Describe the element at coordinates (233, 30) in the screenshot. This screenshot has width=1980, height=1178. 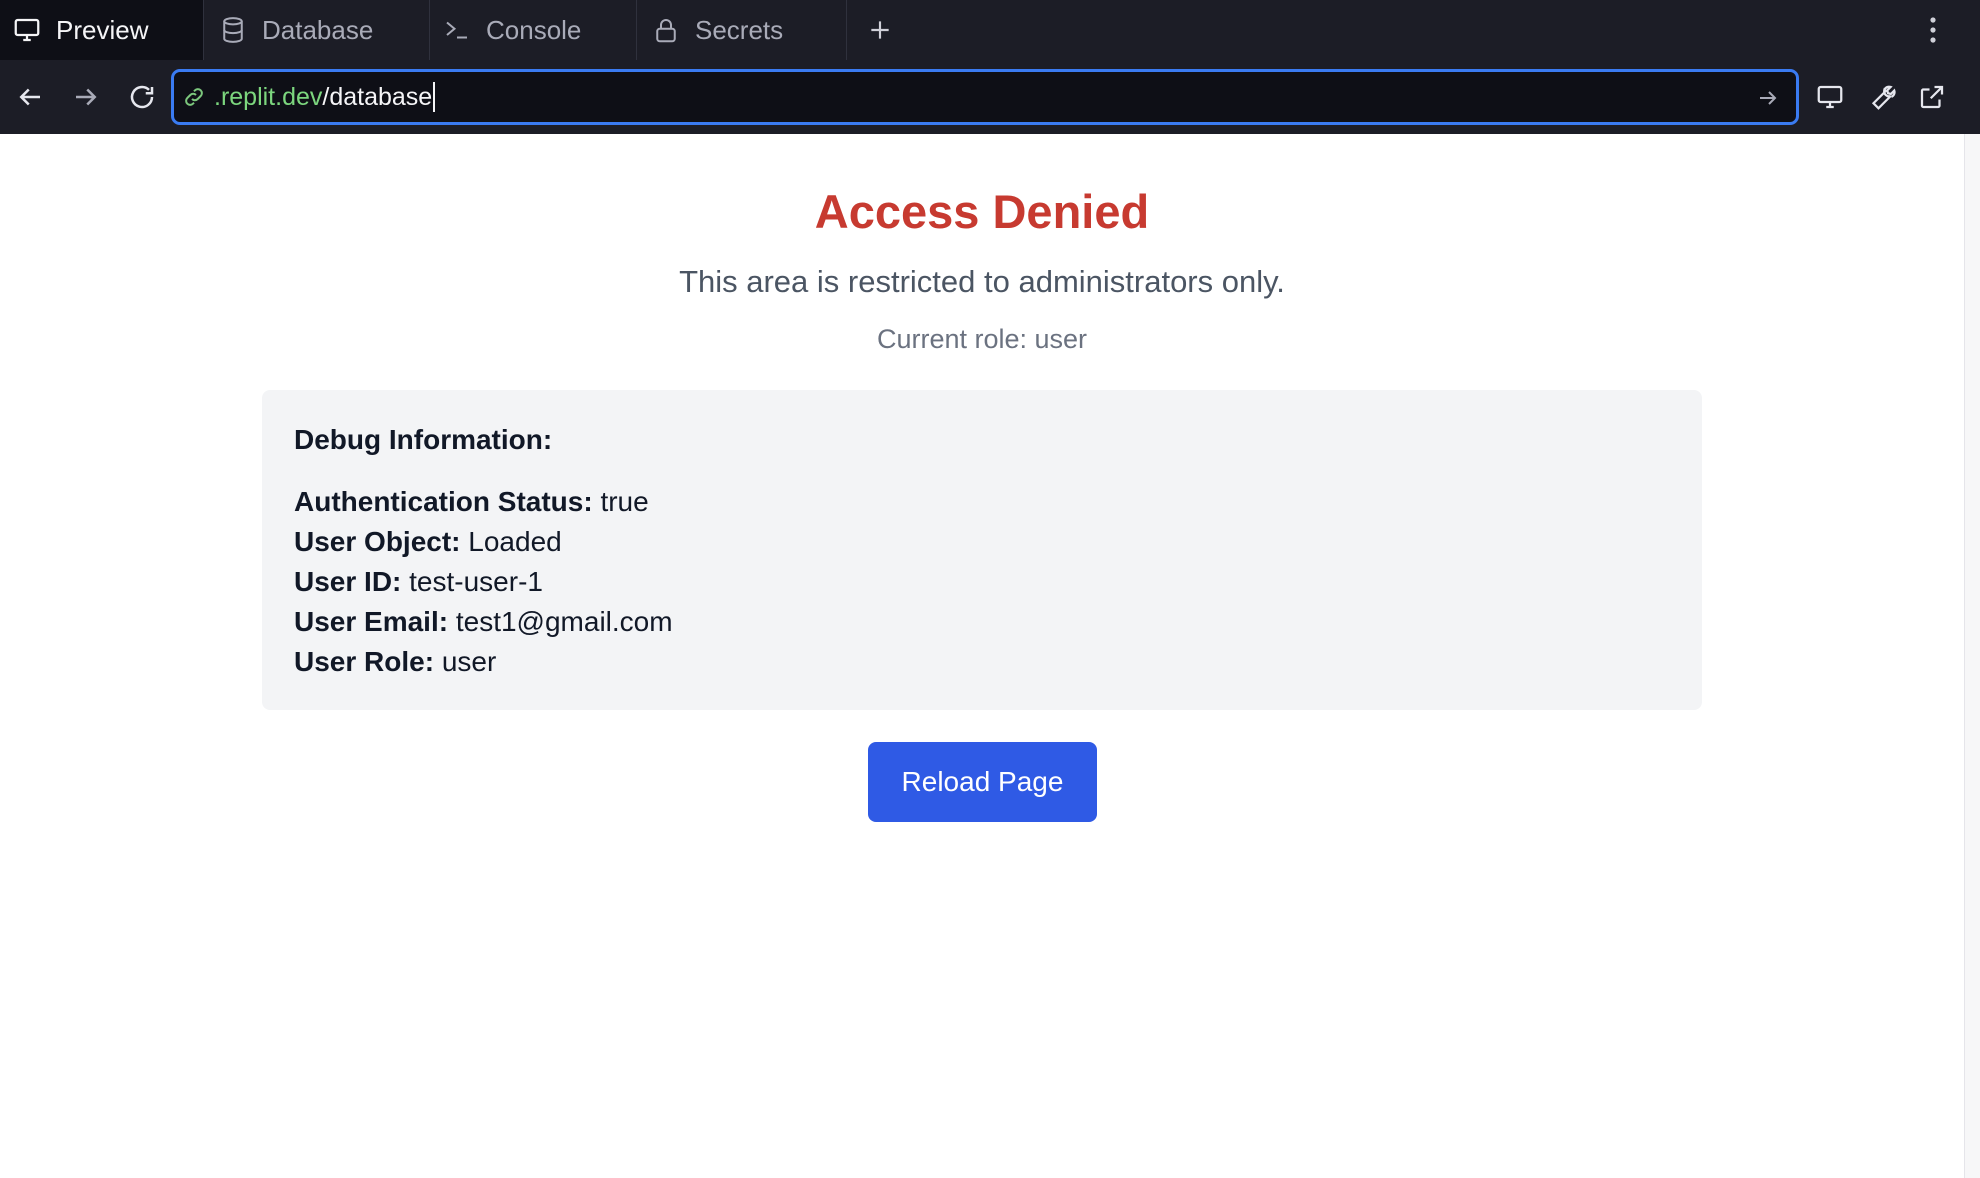
I see `database-icon` at that location.